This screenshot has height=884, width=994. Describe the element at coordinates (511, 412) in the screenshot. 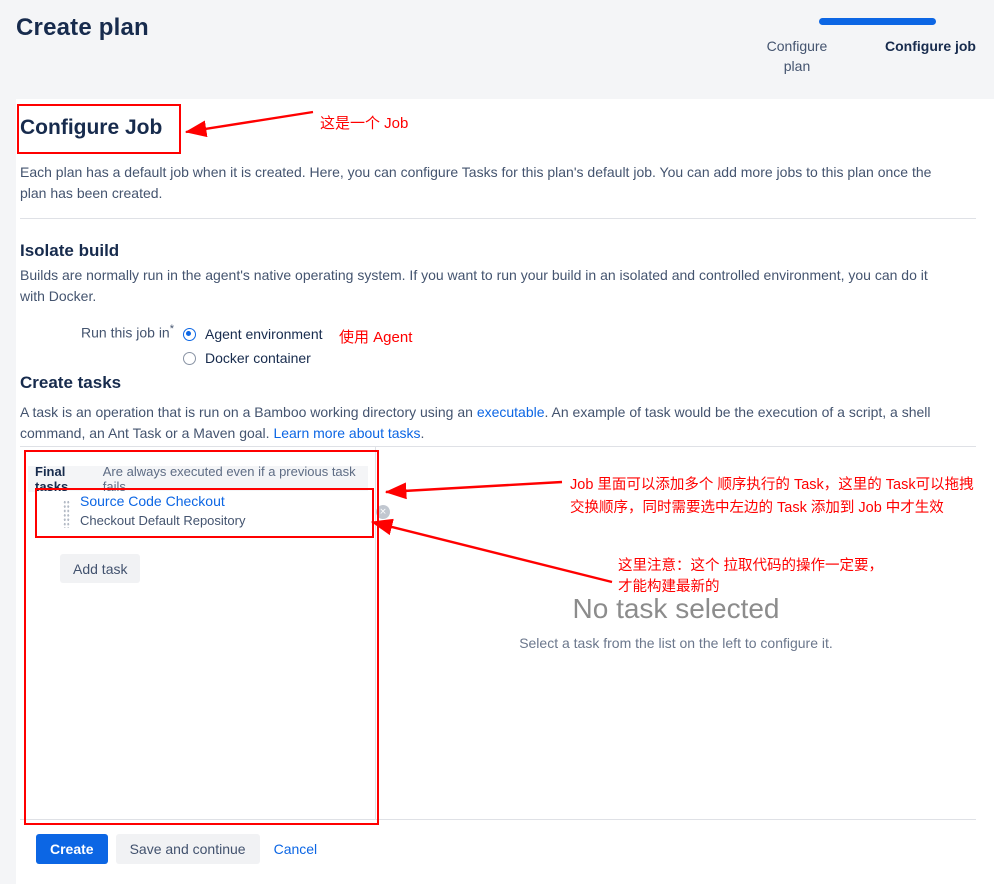

I see `executable-link: executable` at that location.